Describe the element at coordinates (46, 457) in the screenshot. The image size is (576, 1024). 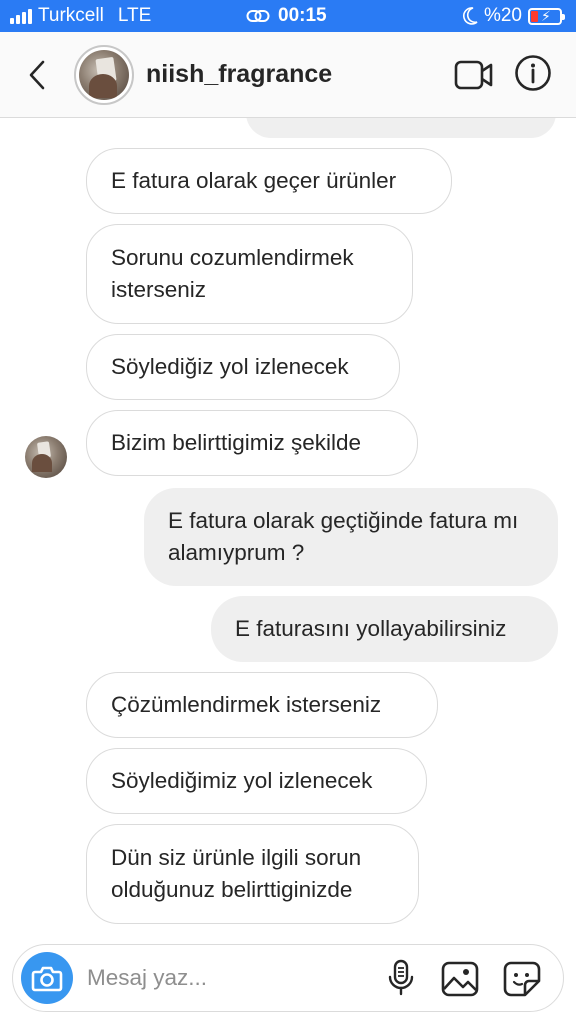
I see `sender-avatar` at that location.